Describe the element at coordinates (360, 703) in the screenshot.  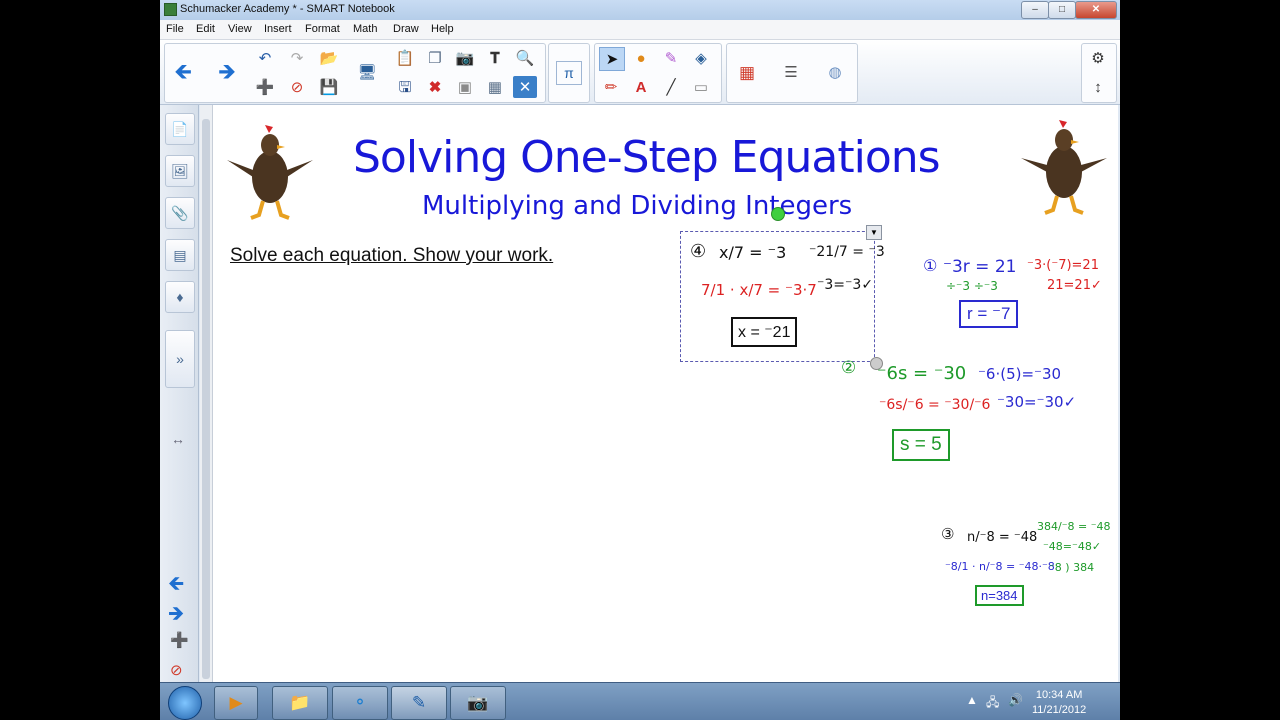
I see `internet-explorer-icon: ⚬` at that location.